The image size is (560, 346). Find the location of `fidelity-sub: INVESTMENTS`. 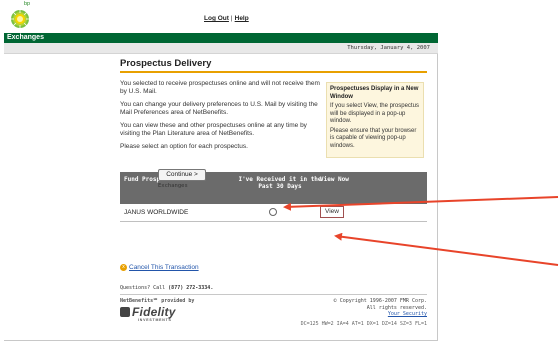

fidelity-sub: INVESTMENTS is located at coordinates (155, 320).